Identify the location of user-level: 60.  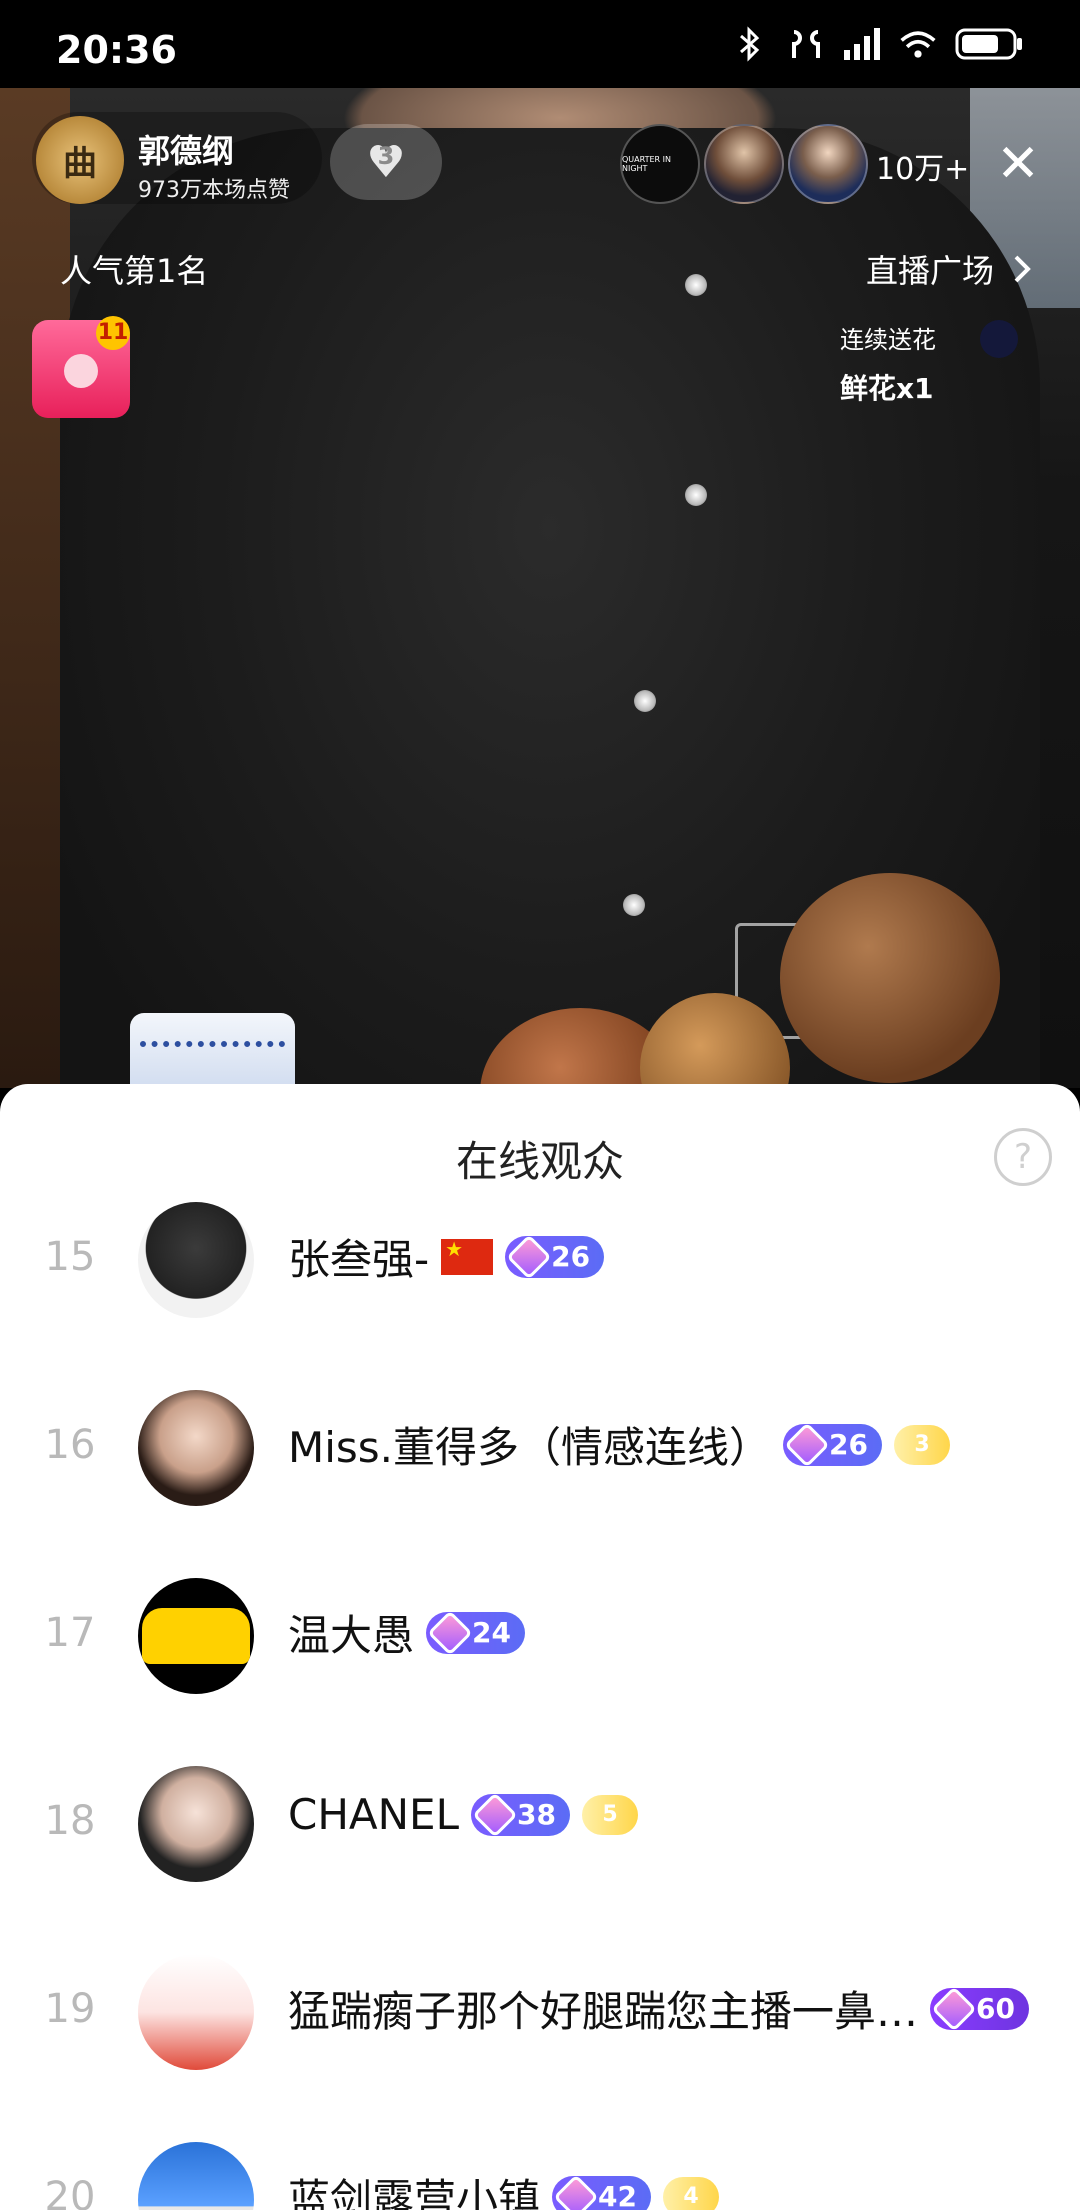
(995, 2008).